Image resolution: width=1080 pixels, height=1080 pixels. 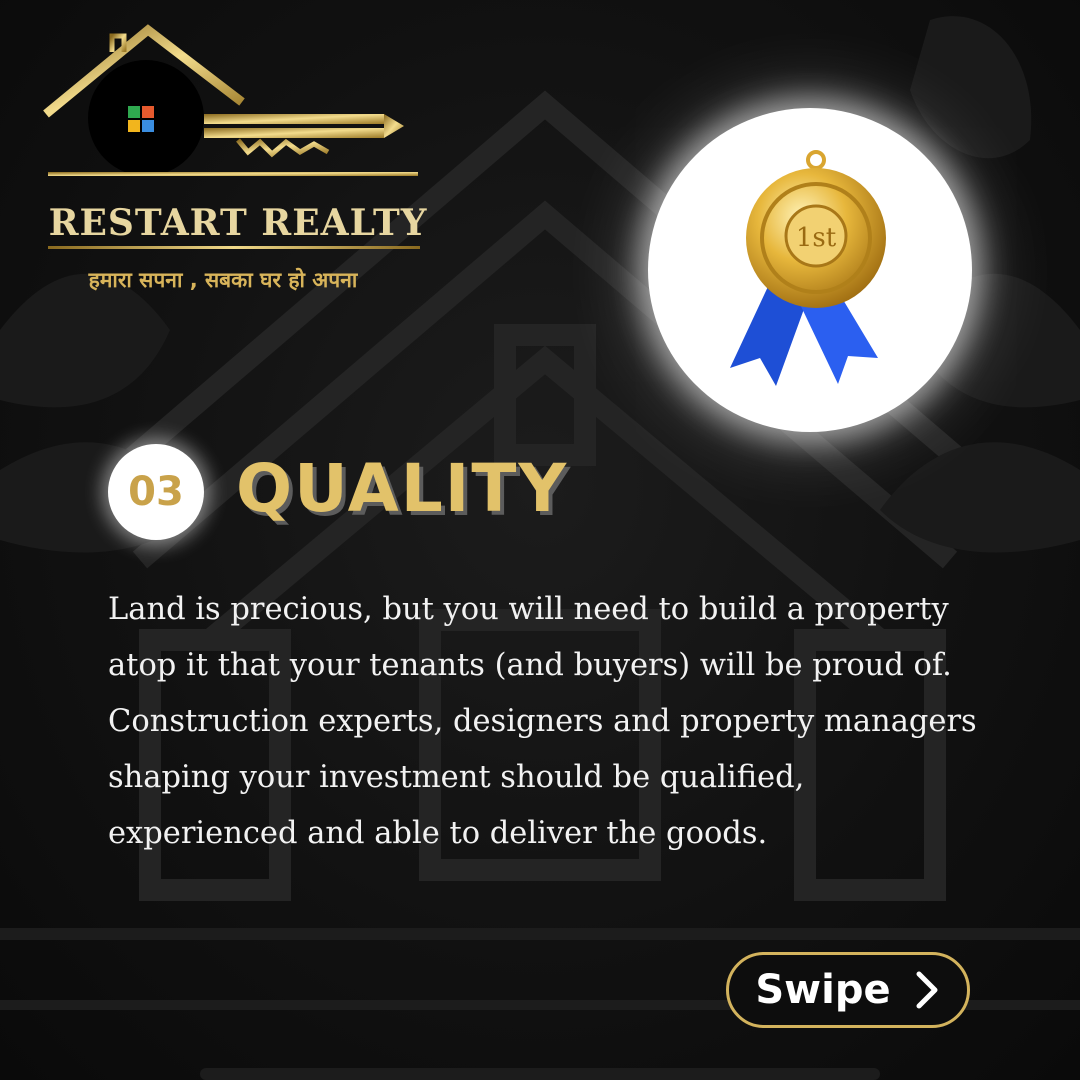 I want to click on first-place-medal-icon: 1st, so click(x=808, y=268).